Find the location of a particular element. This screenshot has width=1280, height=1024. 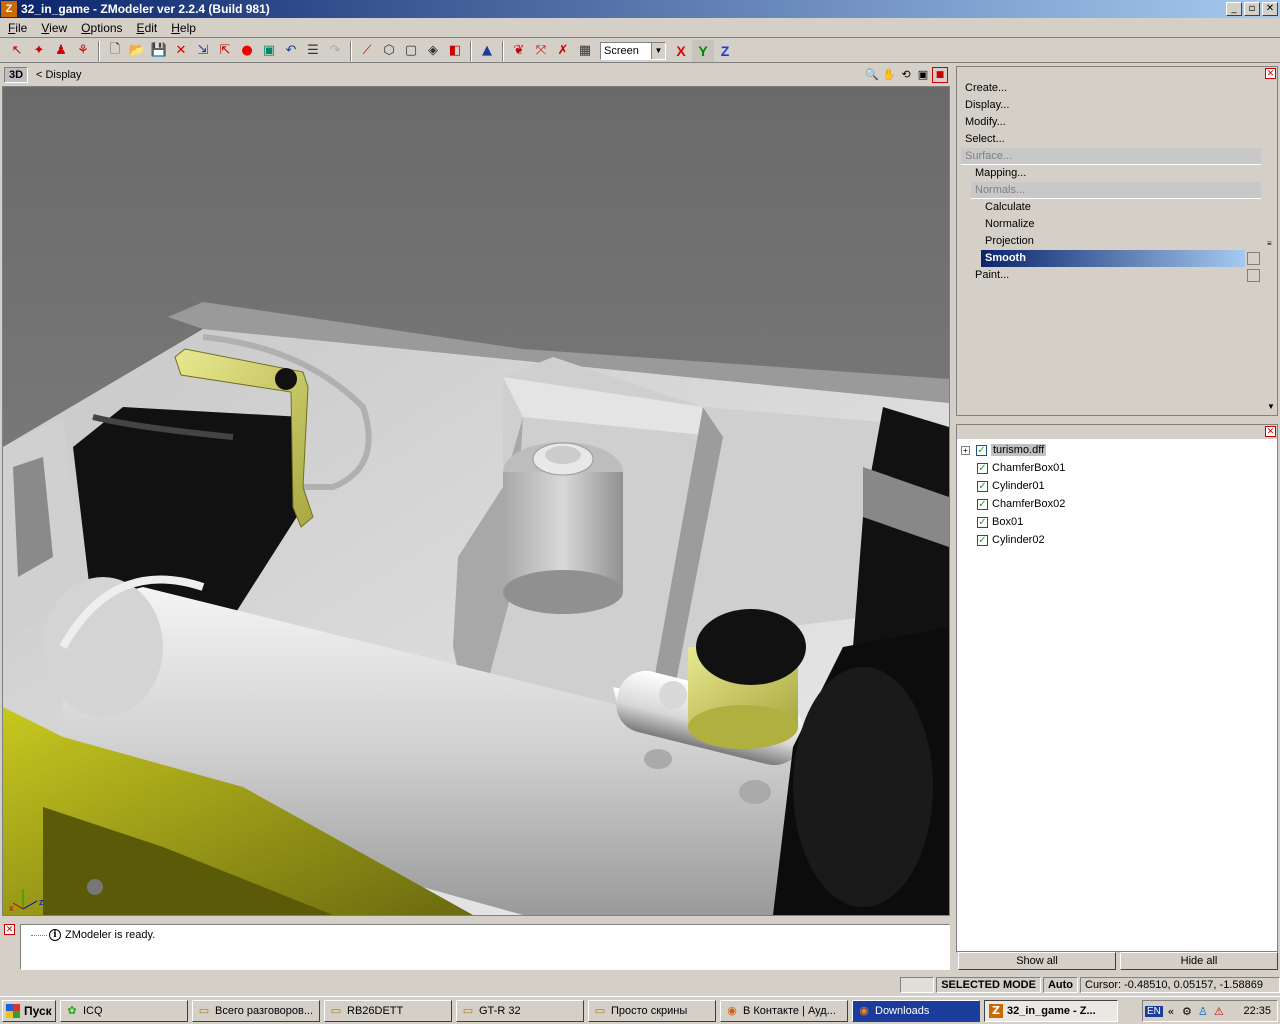

normal-icon: ▲ is located at coordinates (487, 51).